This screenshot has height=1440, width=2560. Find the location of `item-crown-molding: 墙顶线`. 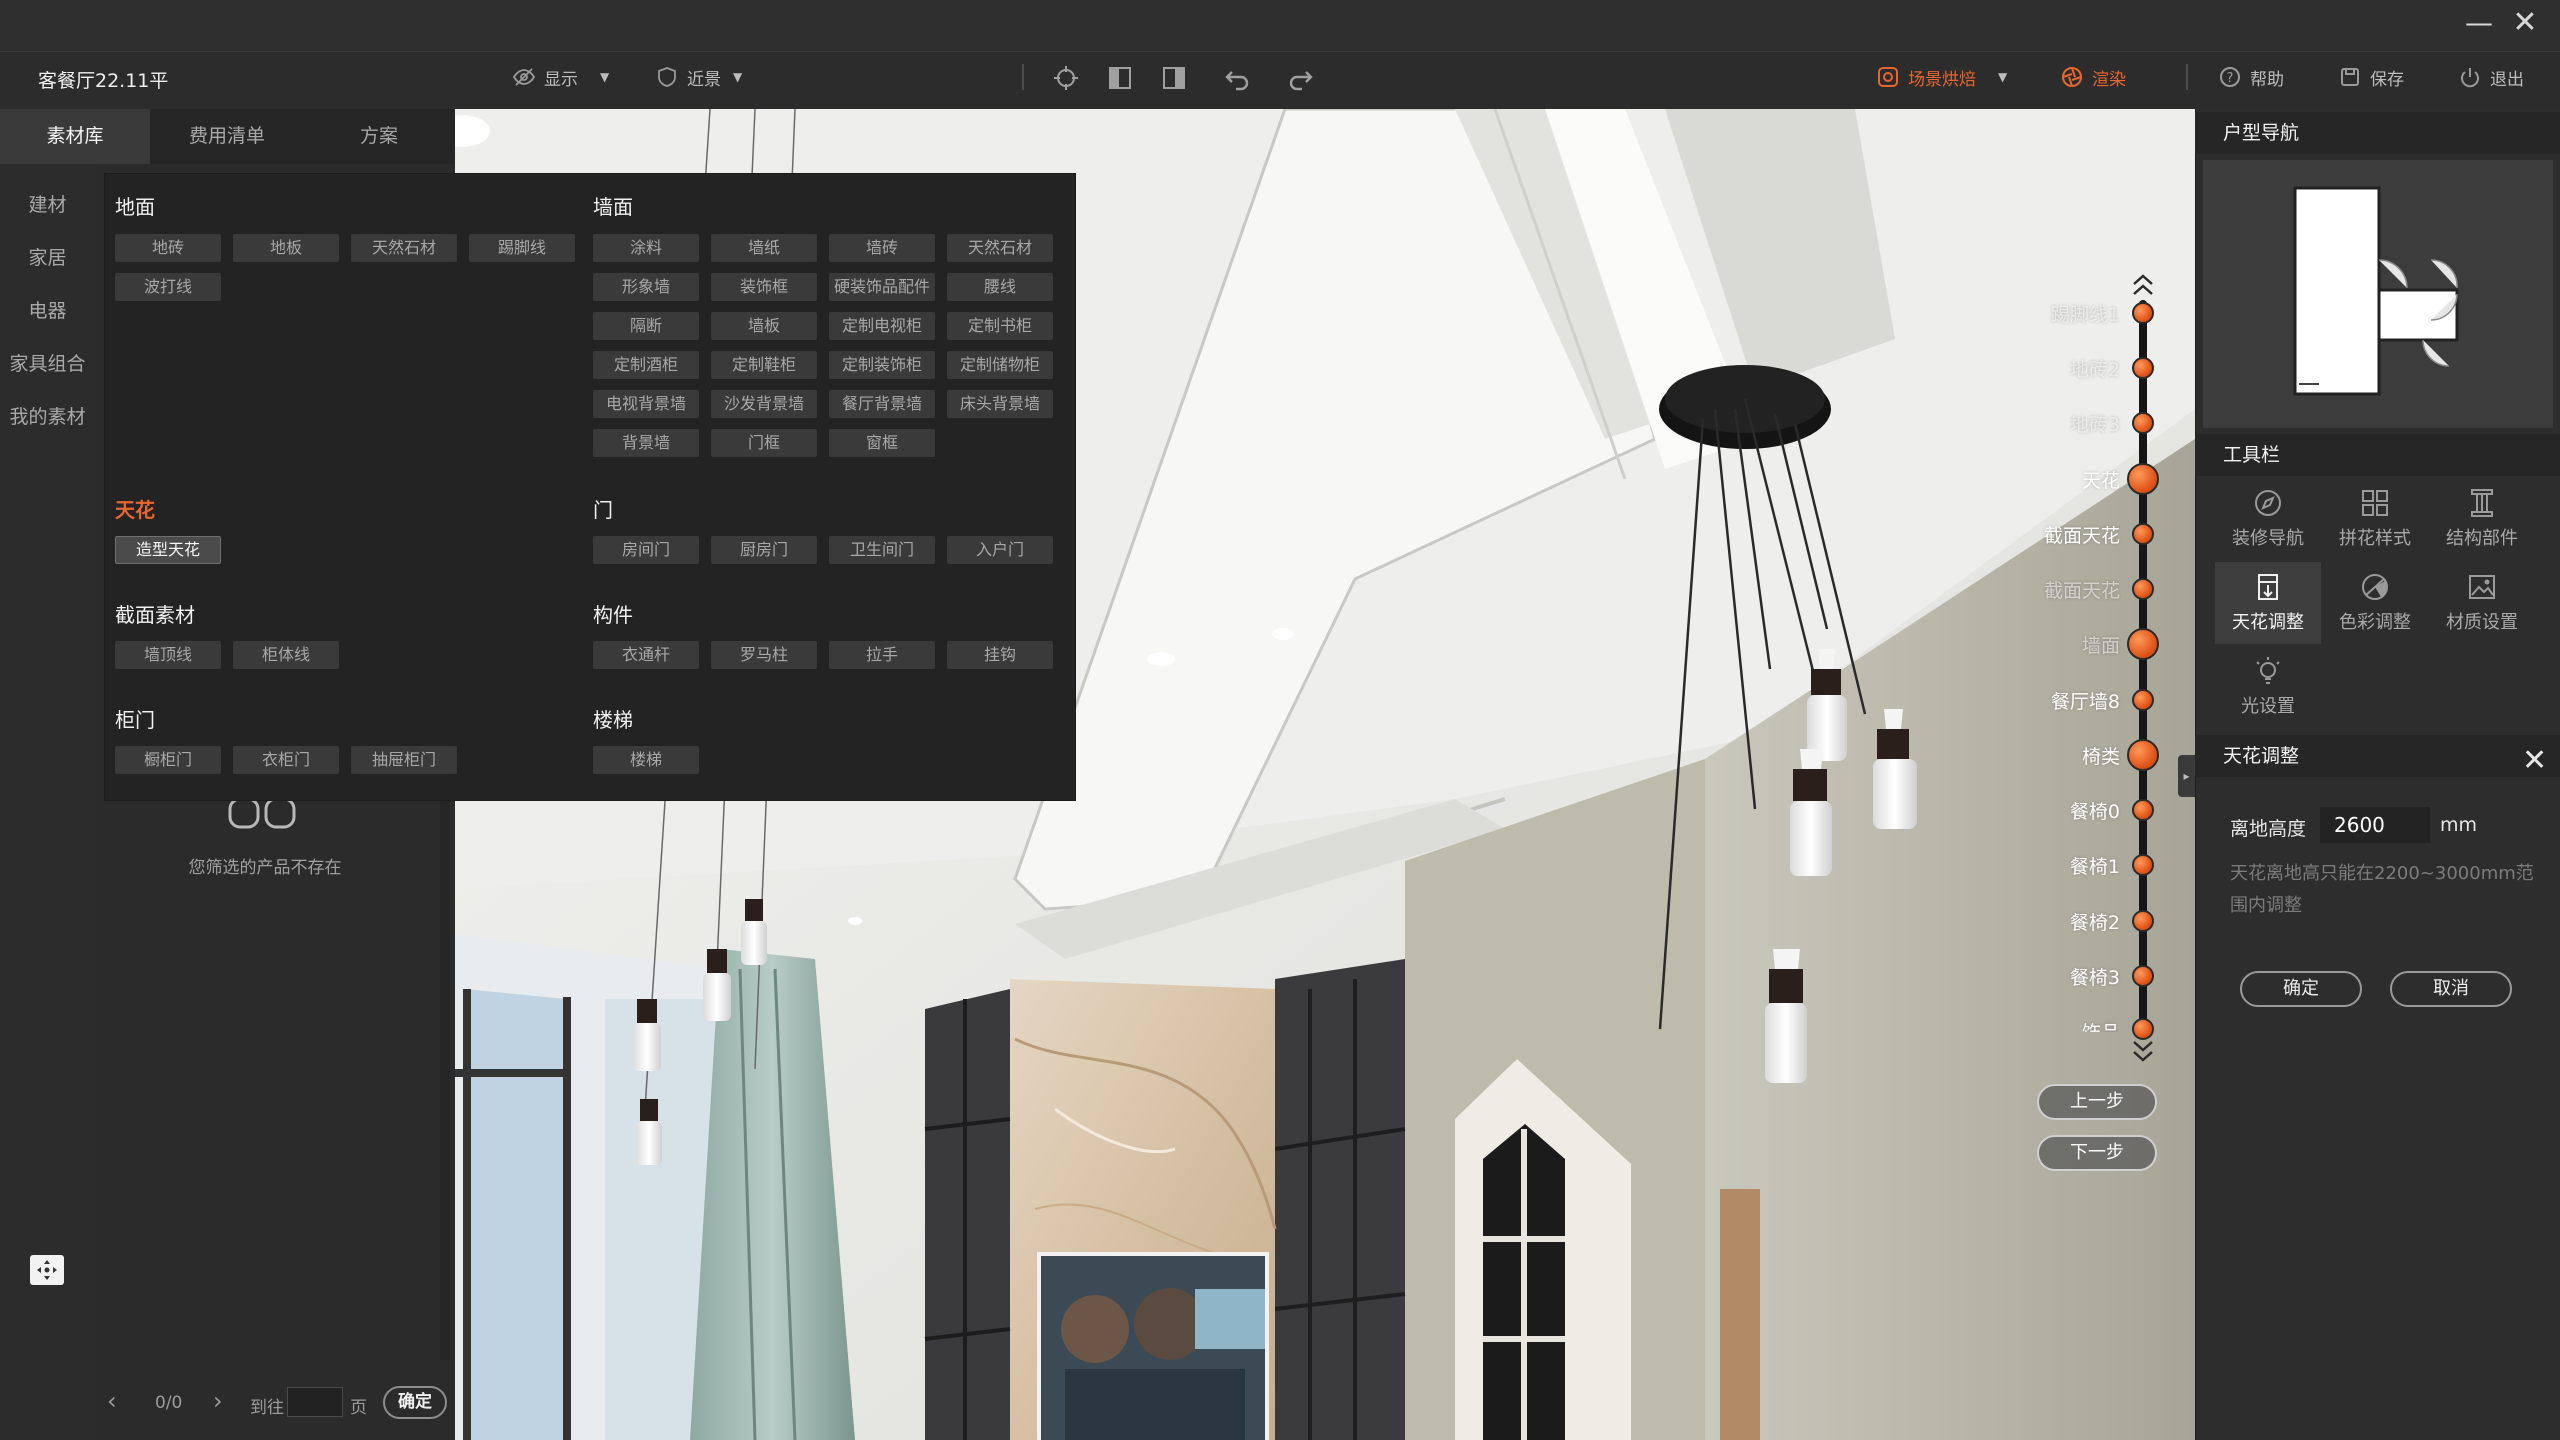

item-crown-molding: 墙顶线 is located at coordinates (168, 655).